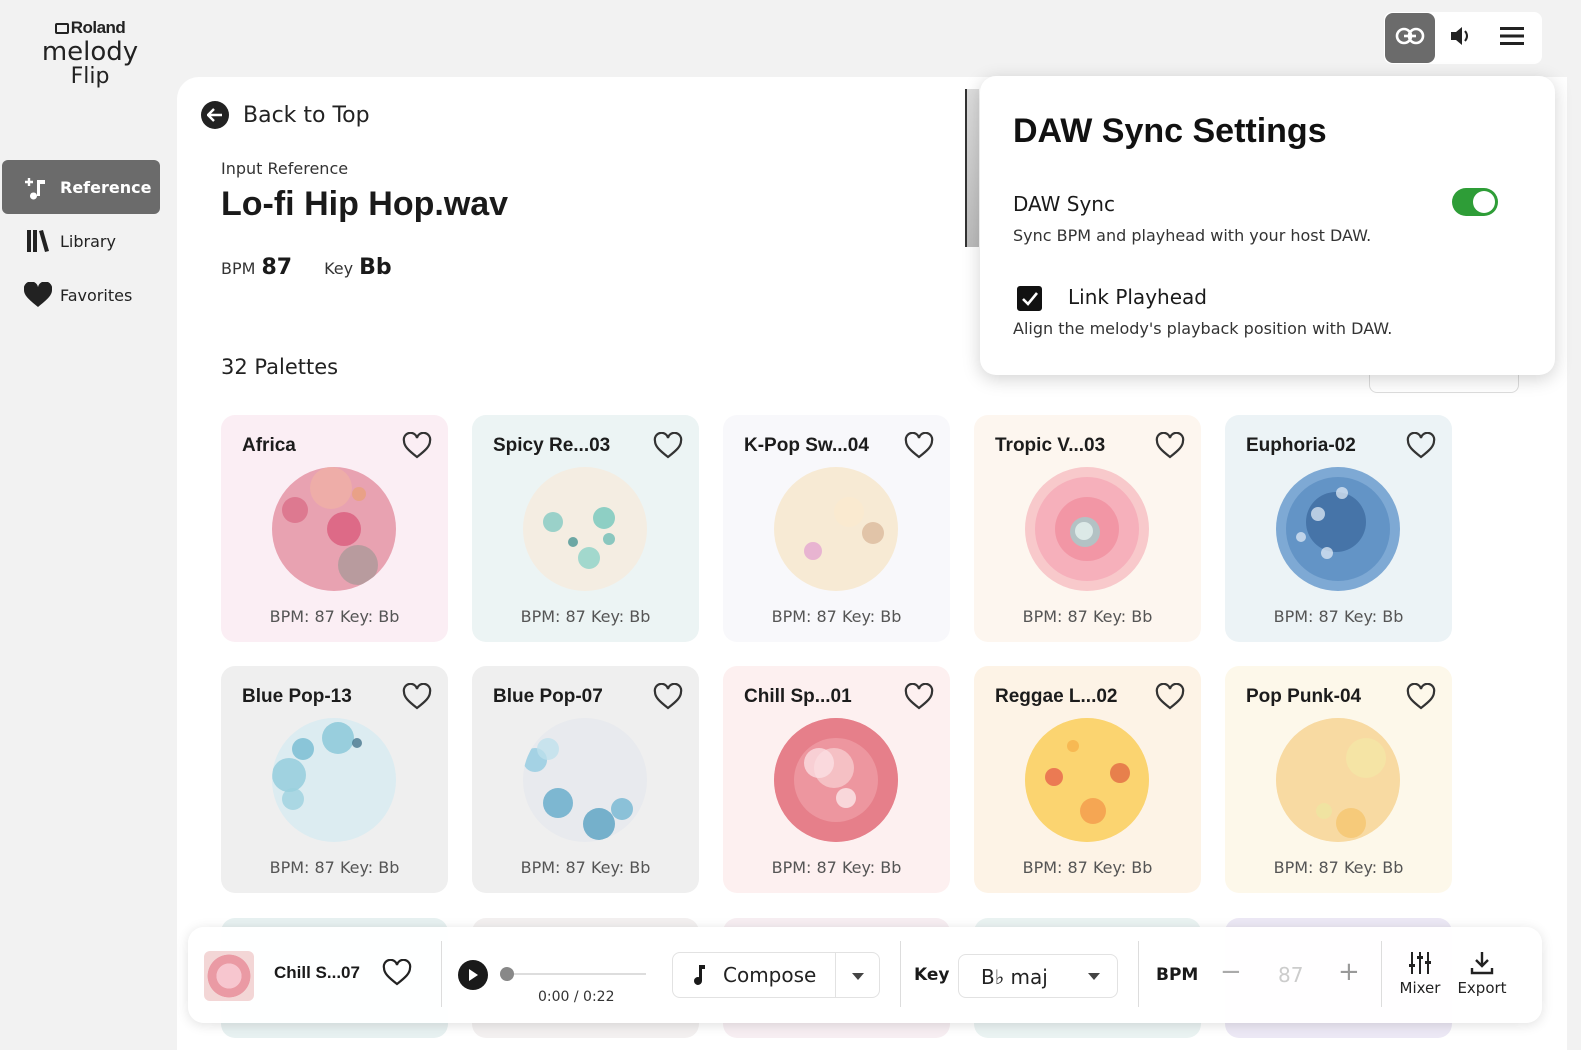 The width and height of the screenshot is (1581, 1050). Describe the element at coordinates (1475, 202) in the screenshot. I see `daw-sync-toggle` at that location.